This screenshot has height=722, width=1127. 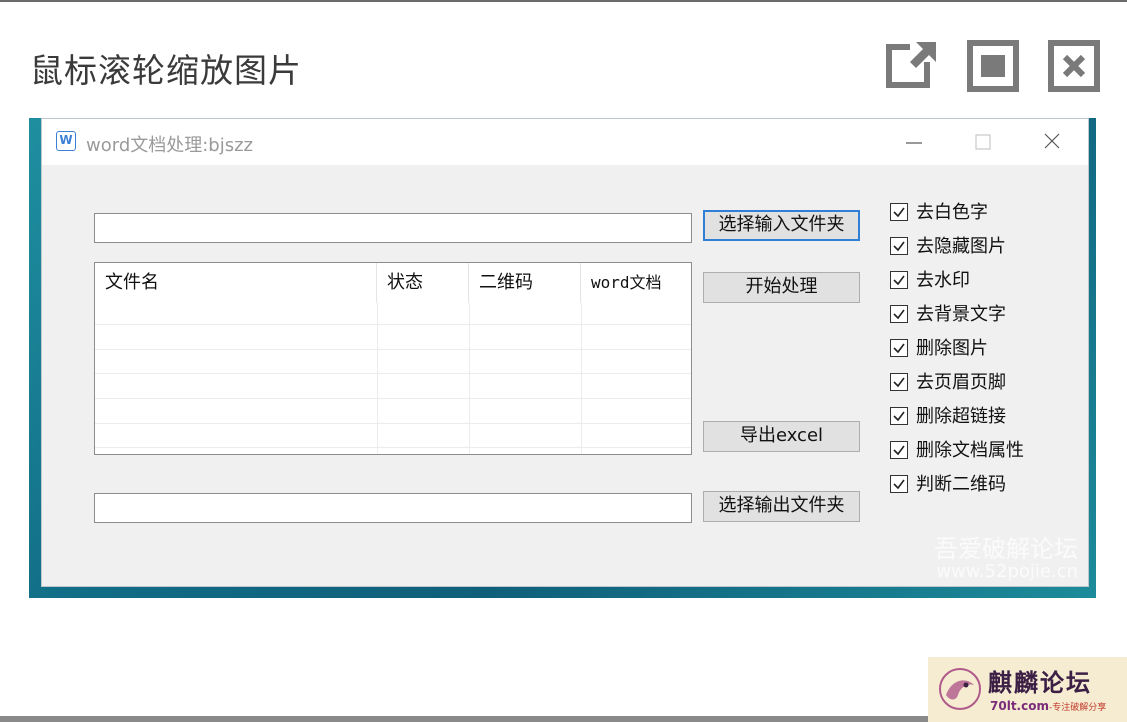 I want to click on maximize-button, so click(x=983, y=142).